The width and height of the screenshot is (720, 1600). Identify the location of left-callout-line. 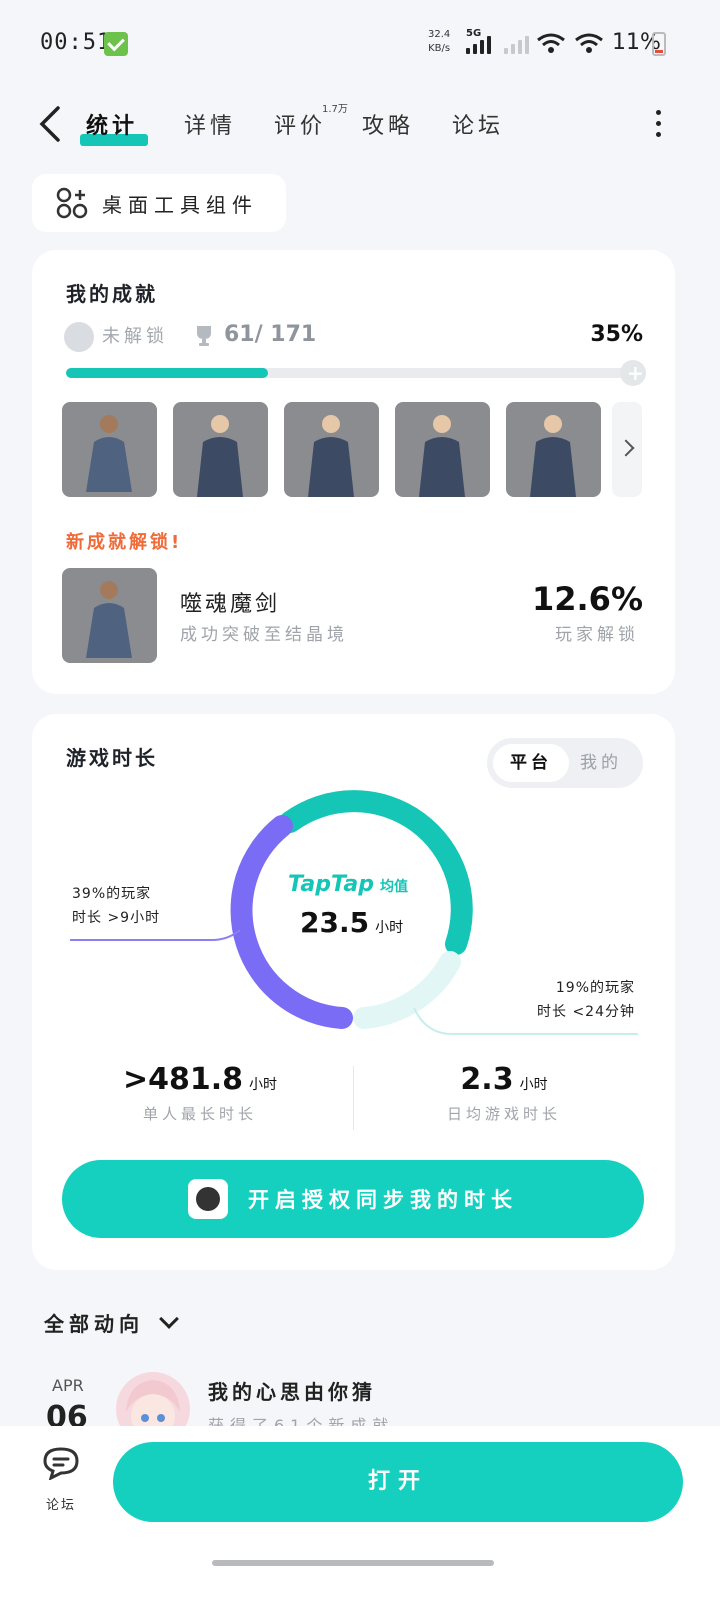
(155, 935).